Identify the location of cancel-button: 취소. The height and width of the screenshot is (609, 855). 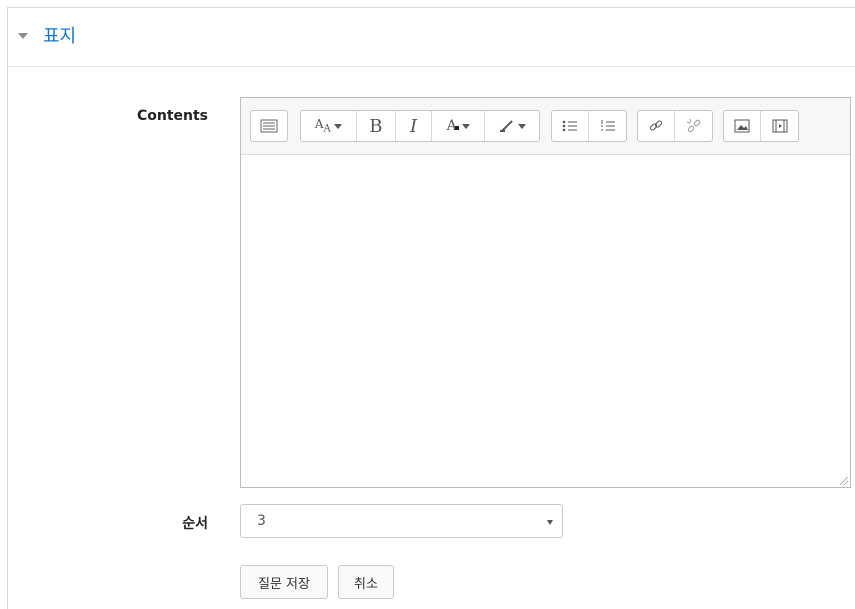
(366, 582).